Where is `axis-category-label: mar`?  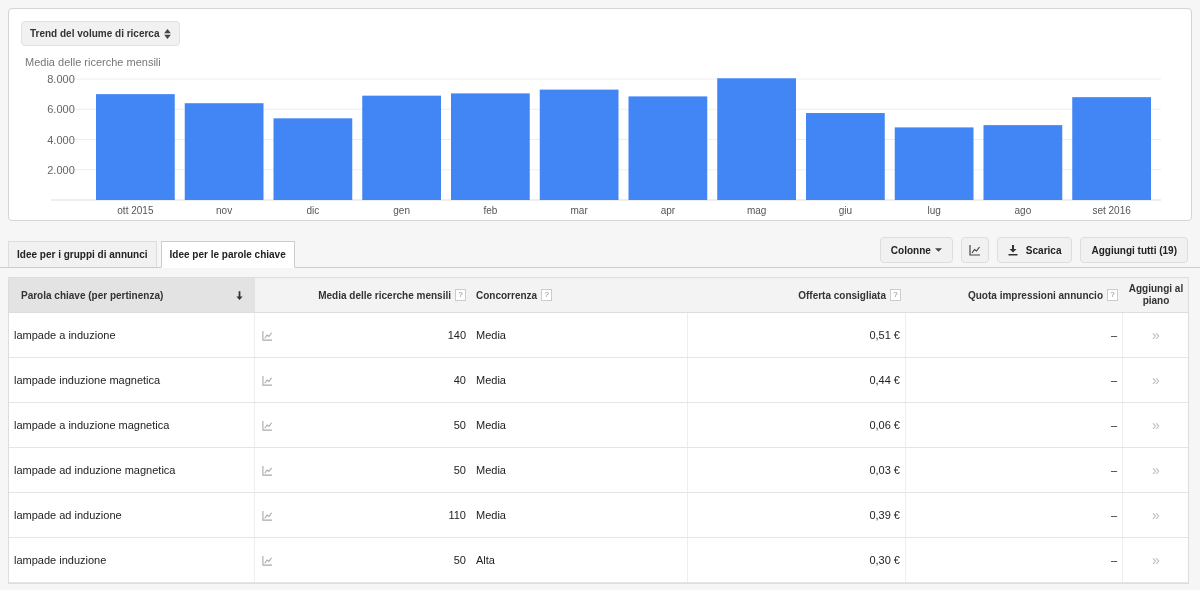
axis-category-label: mar is located at coordinates (579, 210).